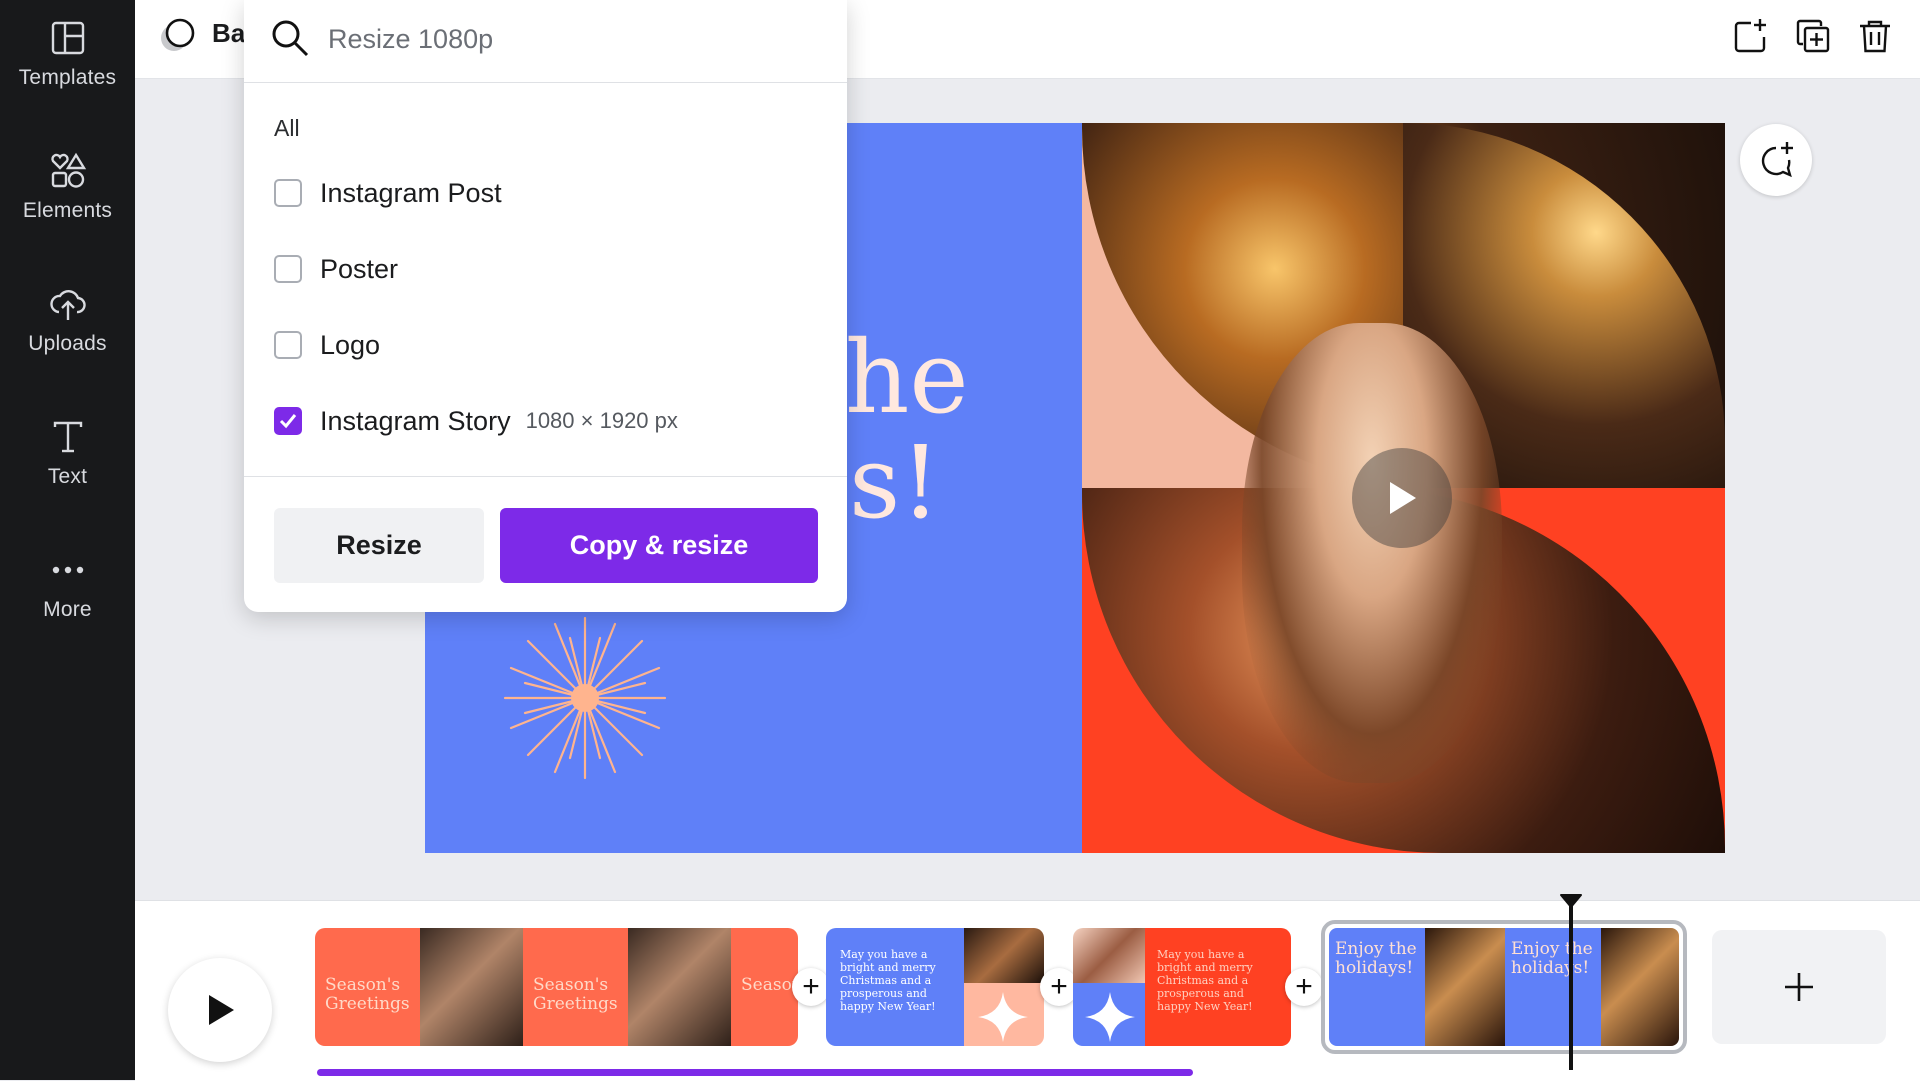 The image size is (1920, 1081). Describe the element at coordinates (67, 38) in the screenshot. I see `templates-icon` at that location.